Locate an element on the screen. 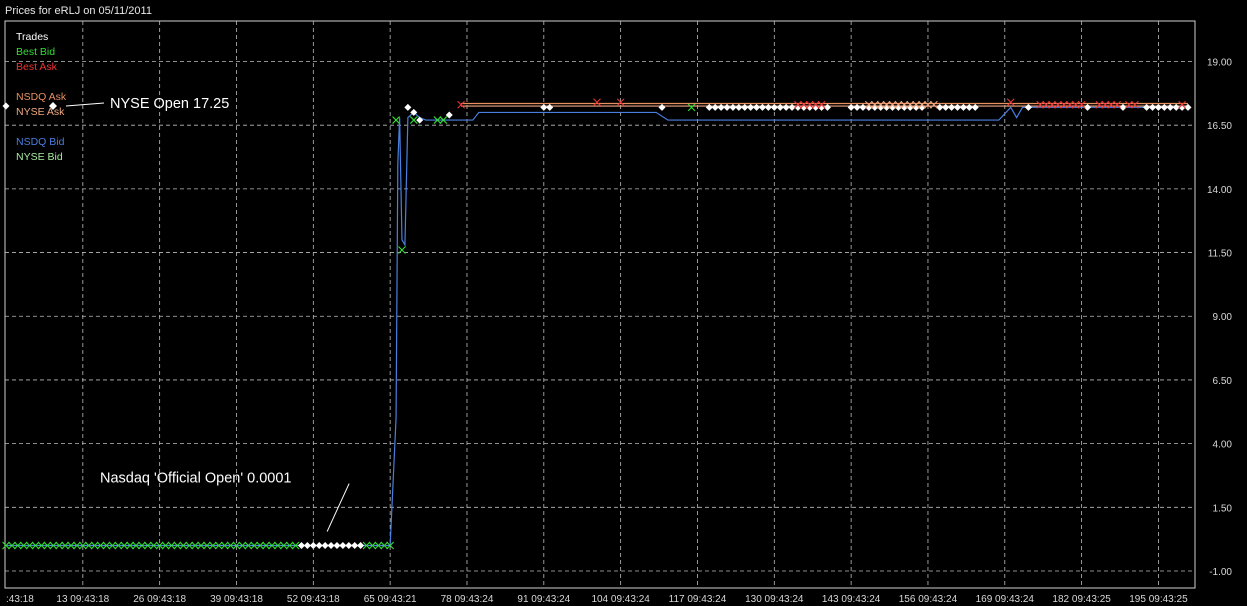 This screenshot has width=1247, height=606. legend-entry: Trades is located at coordinates (32, 37).